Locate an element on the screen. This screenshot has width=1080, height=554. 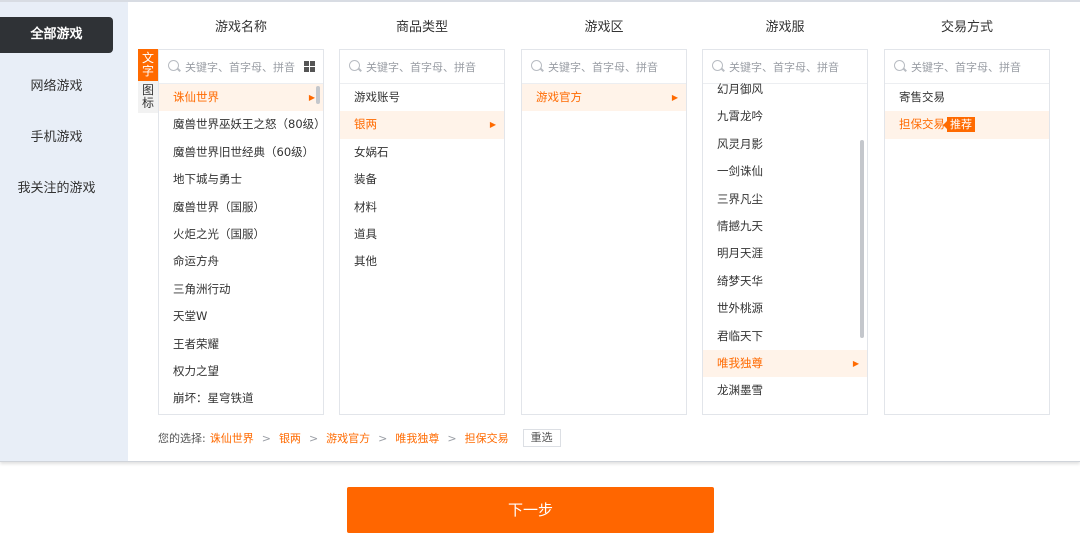
list-item: 九霄龙吟 is located at coordinates (785, 116).